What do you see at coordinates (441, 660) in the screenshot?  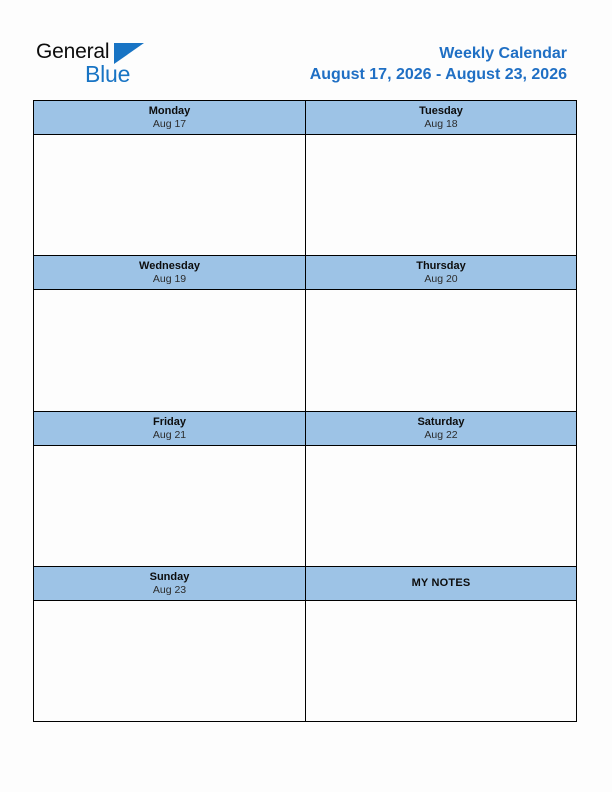 I see `notes-cell` at bounding box center [441, 660].